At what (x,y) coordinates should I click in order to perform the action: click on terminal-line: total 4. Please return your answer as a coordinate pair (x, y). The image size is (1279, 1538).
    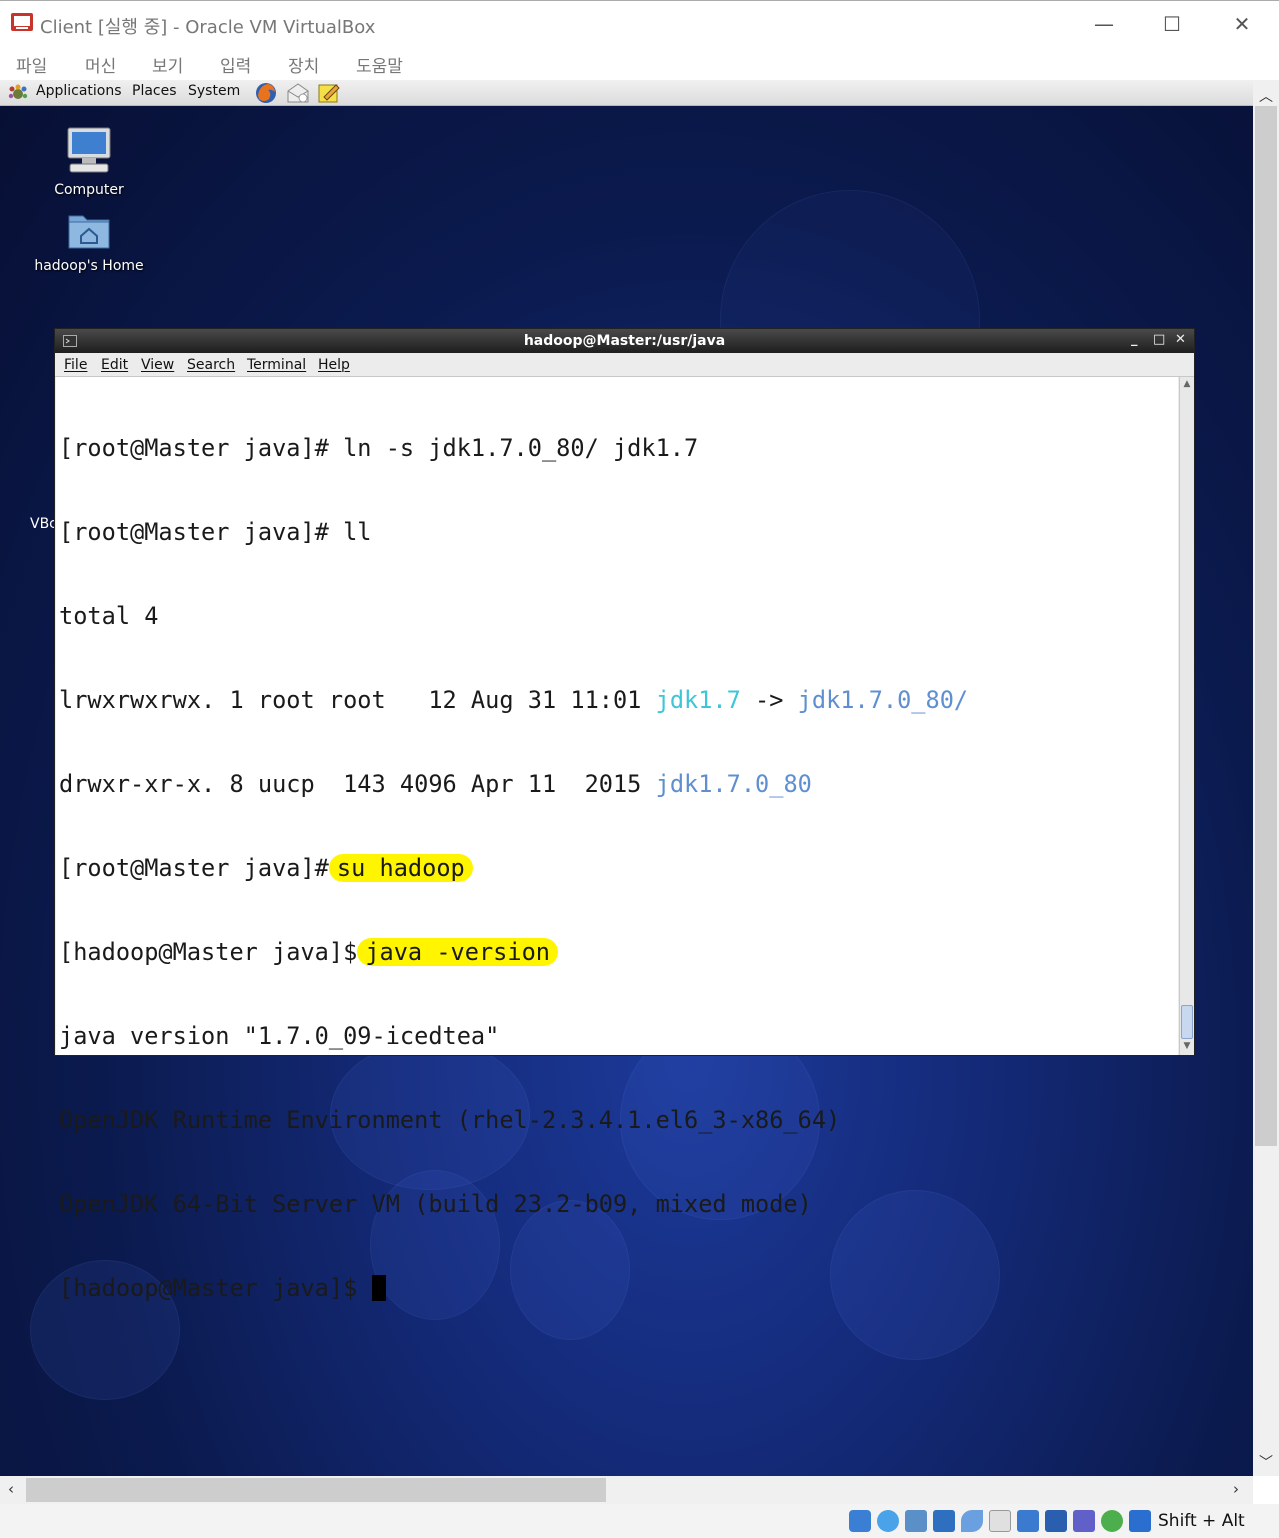
    Looking at the image, I should click on (109, 616).